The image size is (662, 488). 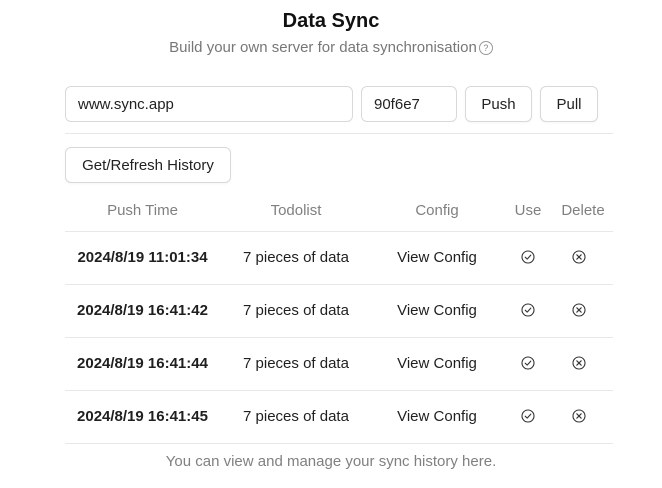 What do you see at coordinates (437, 210) in the screenshot?
I see `column-header-config: Config` at bounding box center [437, 210].